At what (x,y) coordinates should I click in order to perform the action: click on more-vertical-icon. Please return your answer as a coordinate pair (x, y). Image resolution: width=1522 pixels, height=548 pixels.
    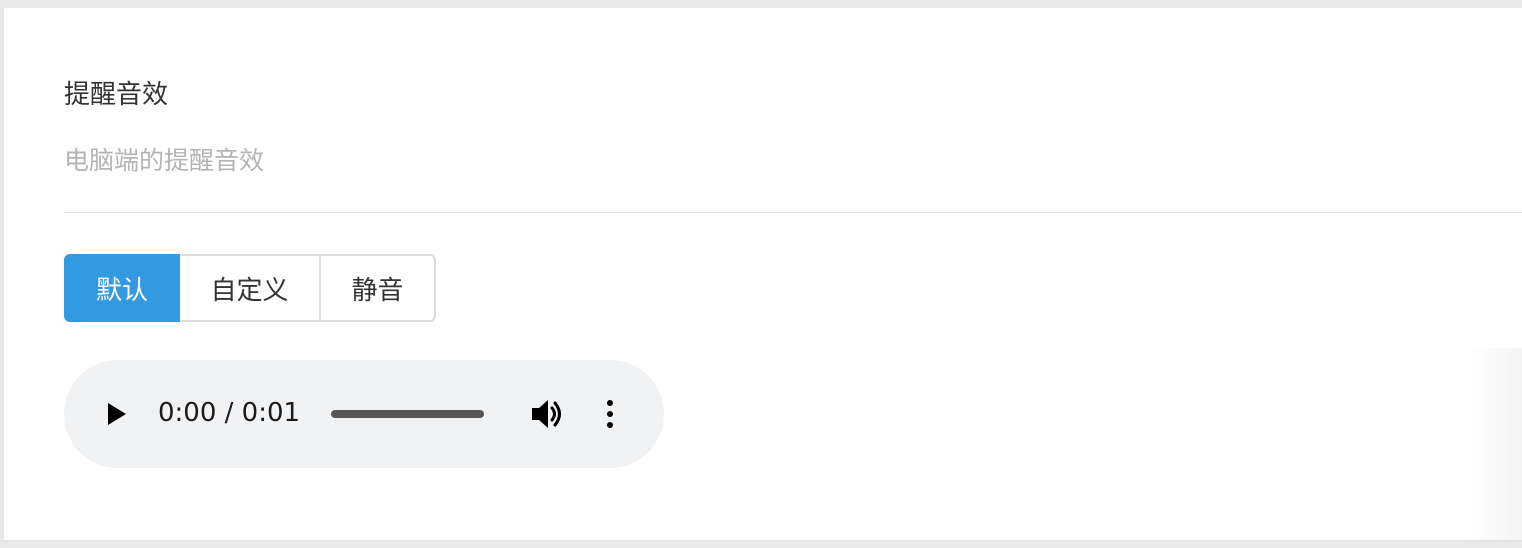
    Looking at the image, I should click on (610, 414).